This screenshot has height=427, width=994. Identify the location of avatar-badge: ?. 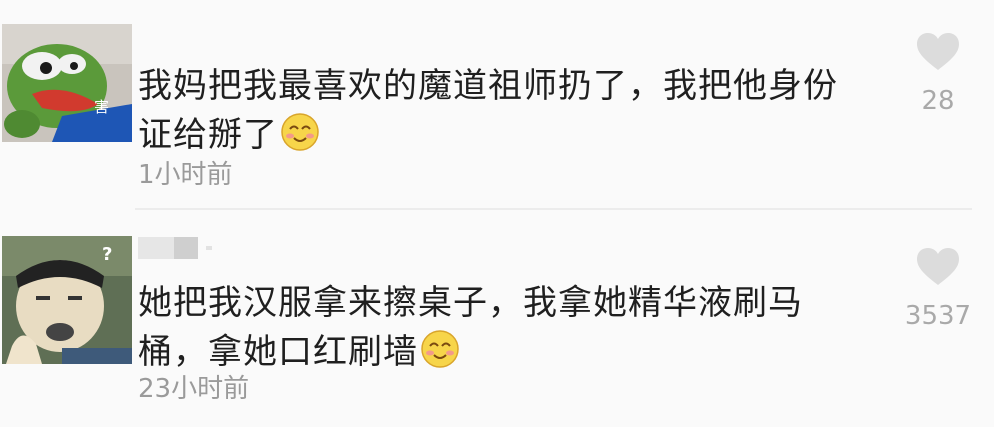
(107, 254).